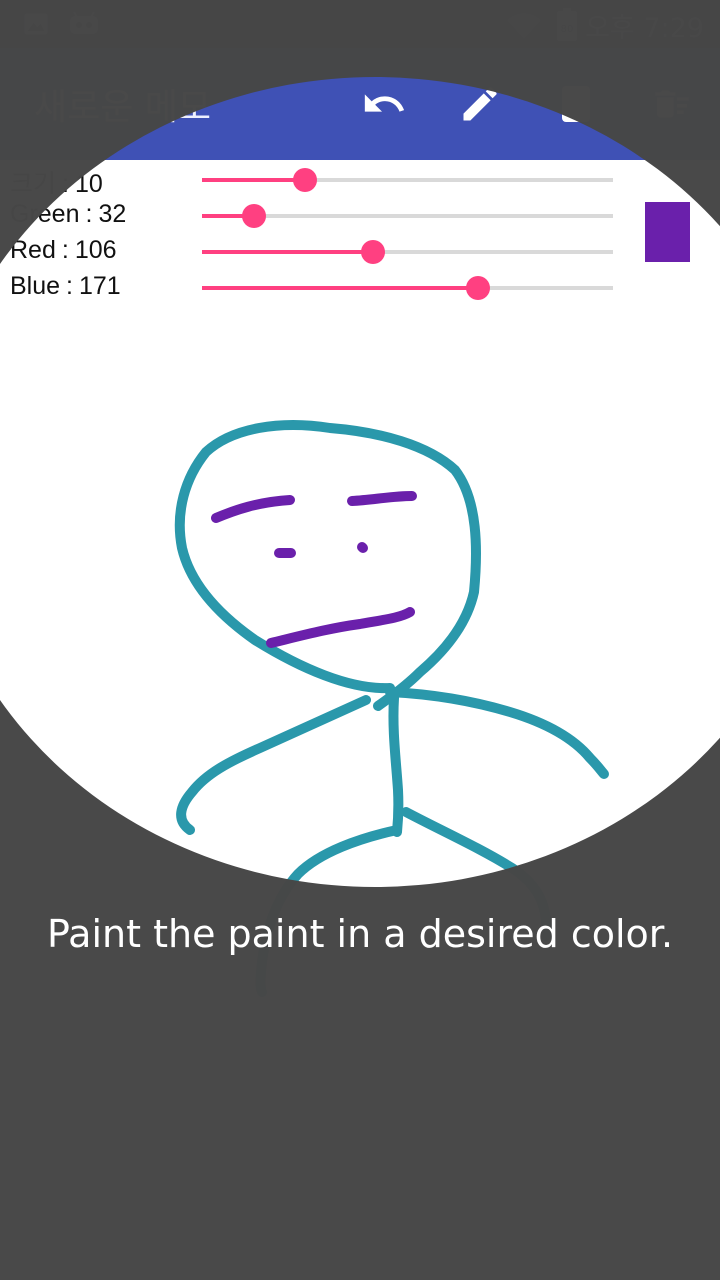 Image resolution: width=720 pixels, height=1280 pixels. Describe the element at coordinates (524, 28) in the screenshot. I see `wifi-icon` at that location.